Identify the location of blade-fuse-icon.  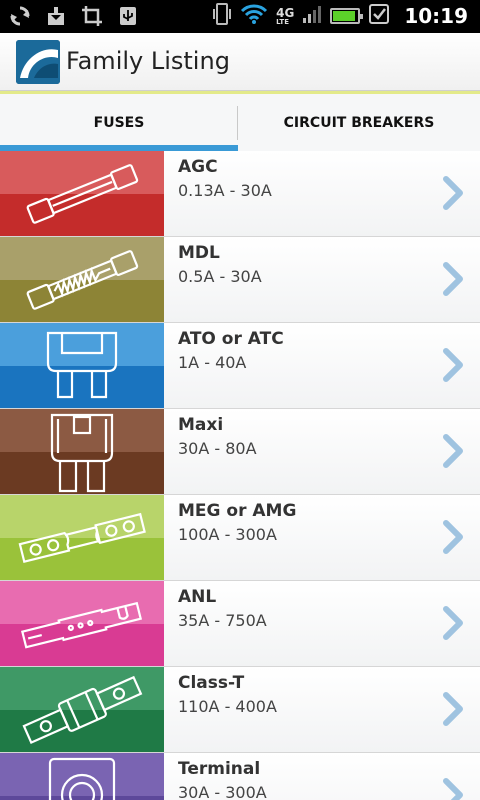
(82, 365).